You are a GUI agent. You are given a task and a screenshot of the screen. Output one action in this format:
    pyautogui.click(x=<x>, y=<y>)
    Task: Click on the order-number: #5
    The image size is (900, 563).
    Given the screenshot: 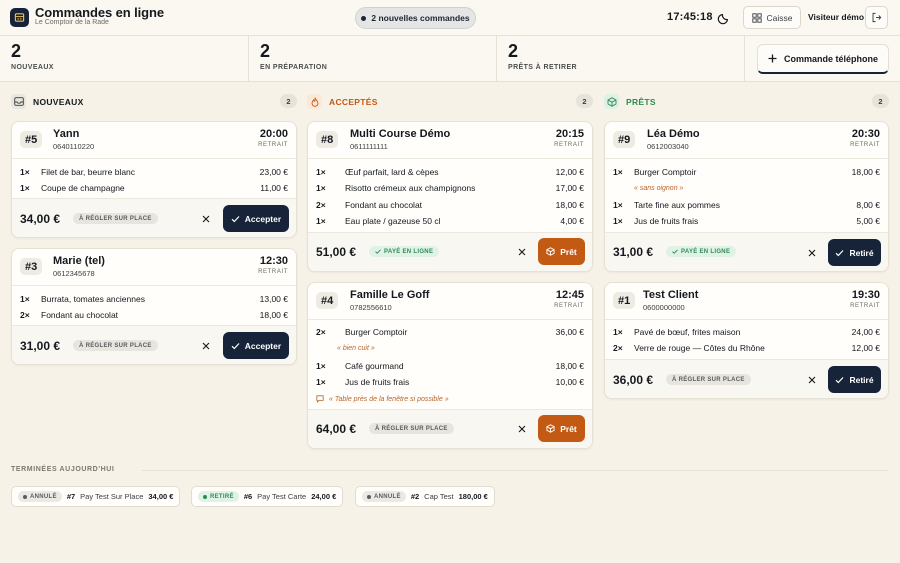 What is the action you would take?
    pyautogui.click(x=31, y=139)
    